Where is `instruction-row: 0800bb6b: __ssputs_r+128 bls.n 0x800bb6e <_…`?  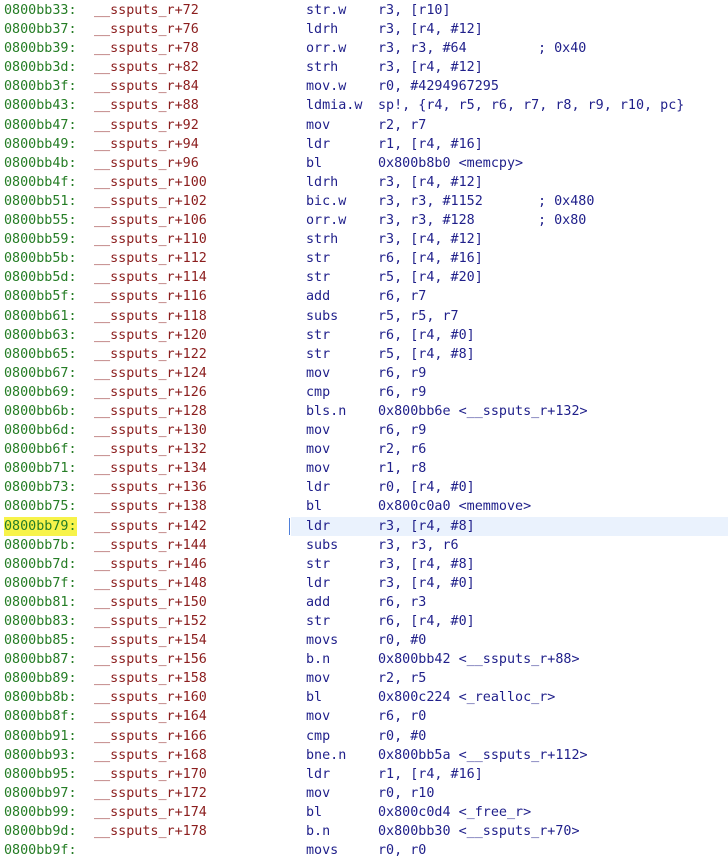 instruction-row: 0800bb6b: __ssputs_r+128 bls.n 0x800bb6e <_… is located at coordinates (364, 411).